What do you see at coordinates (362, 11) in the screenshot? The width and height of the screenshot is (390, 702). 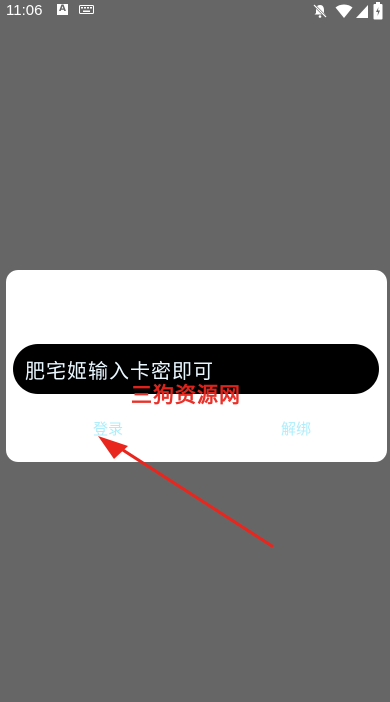 I see `signal-icon` at bounding box center [362, 11].